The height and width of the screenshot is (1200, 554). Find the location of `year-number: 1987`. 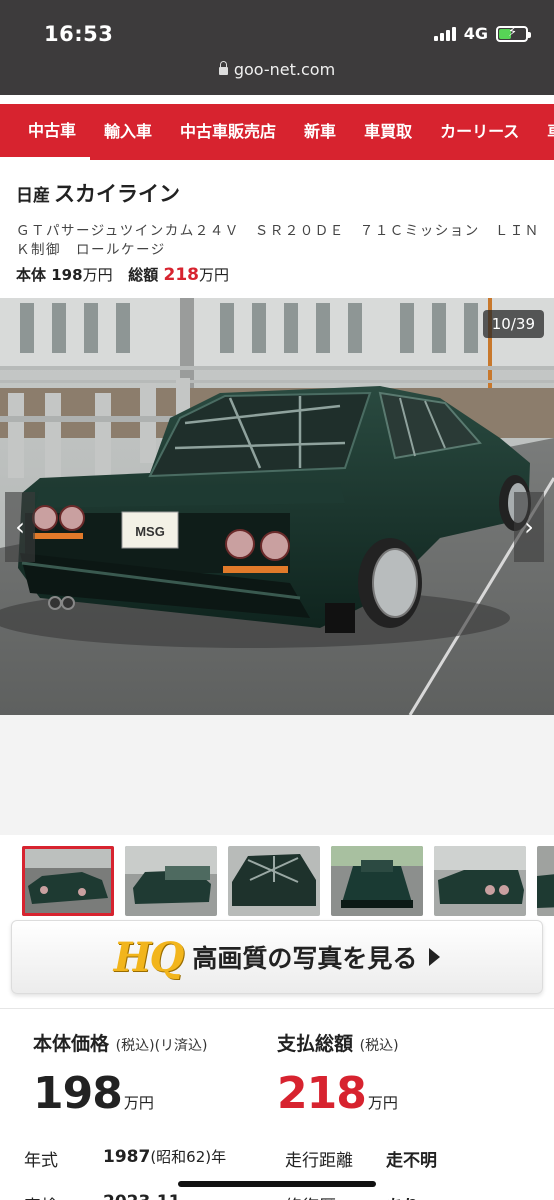

year-number: 1987 is located at coordinates (127, 1157).